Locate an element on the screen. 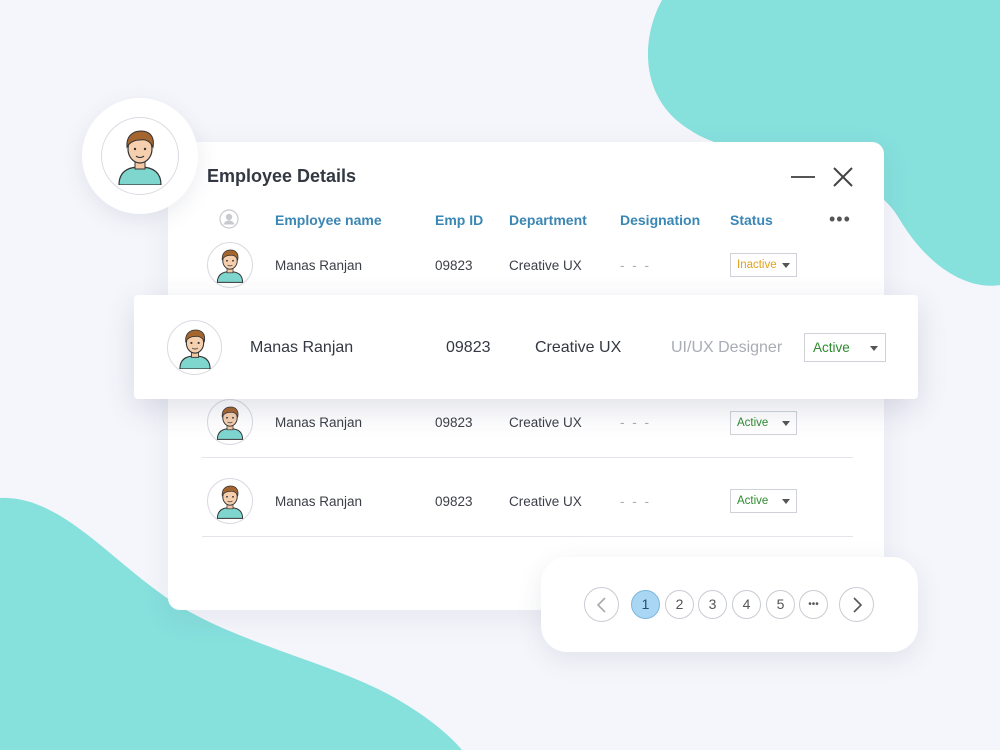 The width and height of the screenshot is (1000, 750). header-employee-name: Employee name is located at coordinates (328, 220).